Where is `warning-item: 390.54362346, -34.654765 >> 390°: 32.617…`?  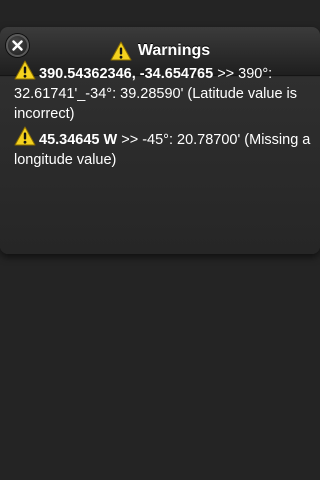 warning-item: 390.54362346, -34.654765 >> 390°: 32.617… is located at coordinates (164, 92).